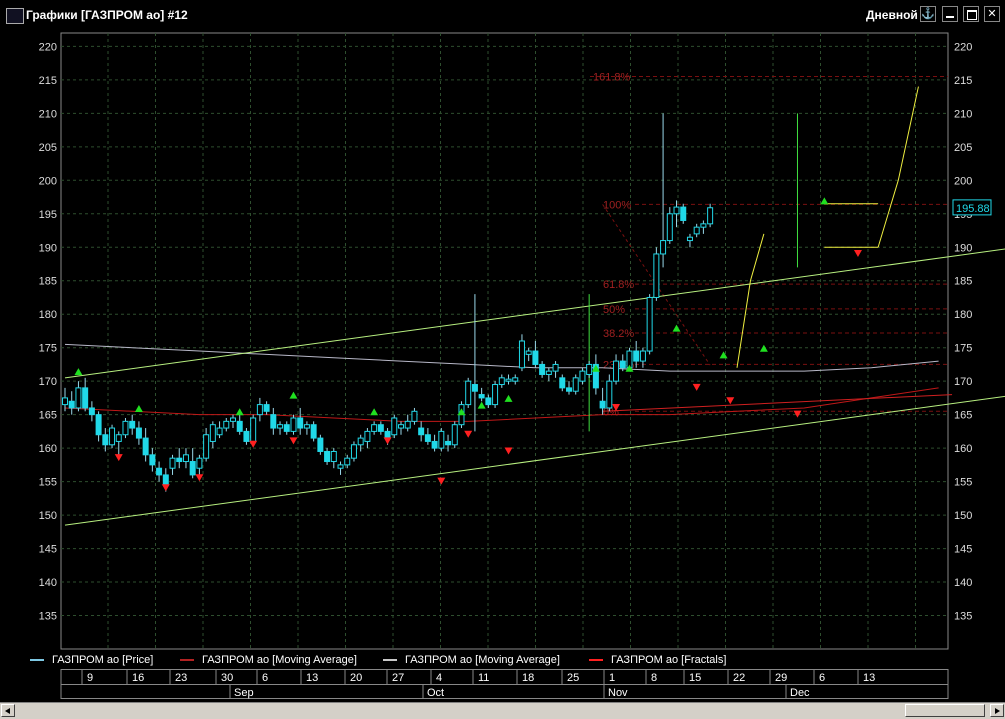 Image resolution: width=1005 pixels, height=719 pixels. I want to click on legend-label: ГАЗПРОМ ао [Price], so click(103, 660).